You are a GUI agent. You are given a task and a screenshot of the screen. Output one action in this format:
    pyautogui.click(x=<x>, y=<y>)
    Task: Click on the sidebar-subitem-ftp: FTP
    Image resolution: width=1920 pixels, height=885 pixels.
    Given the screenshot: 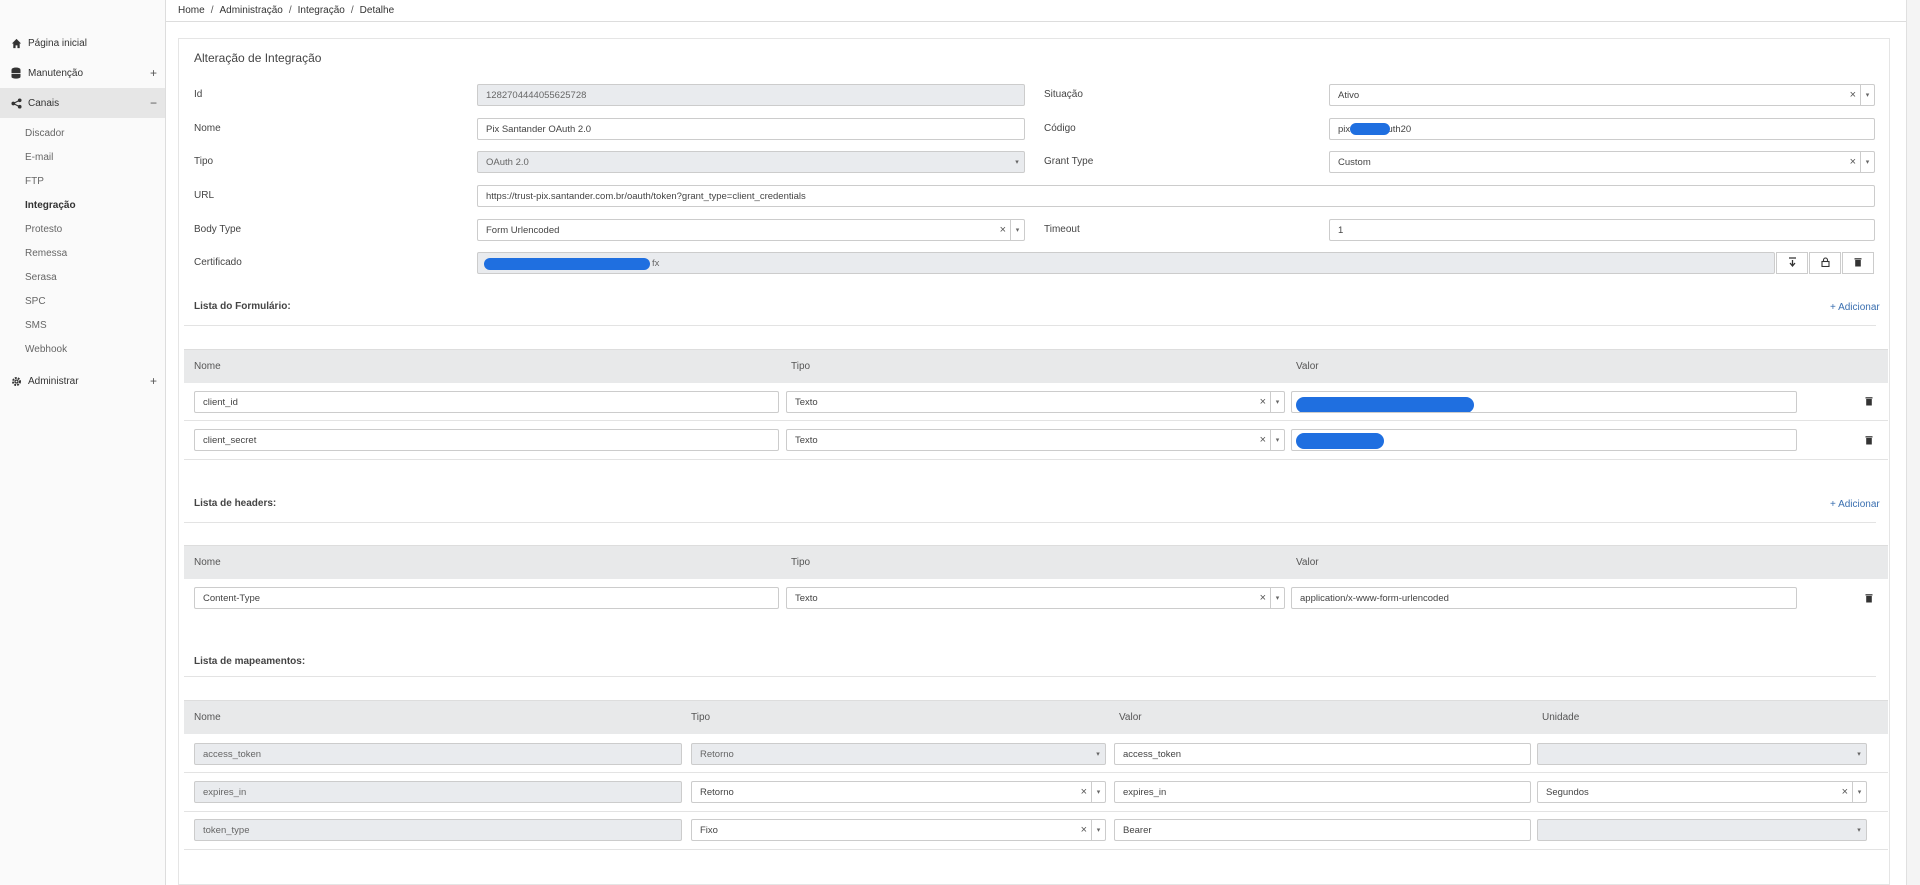 What is the action you would take?
    pyautogui.click(x=82, y=182)
    